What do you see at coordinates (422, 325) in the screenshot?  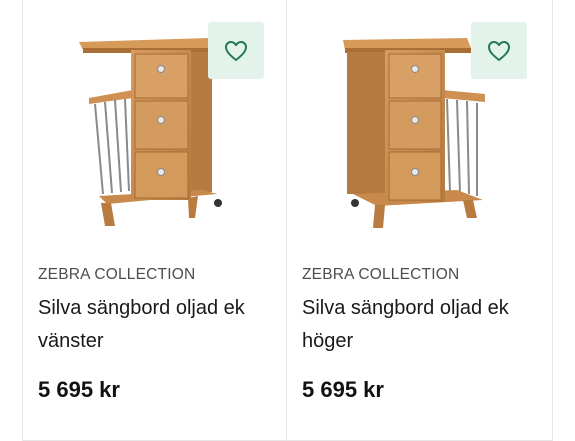 I see `product-title: Silva sängbord oljad ek höger` at bounding box center [422, 325].